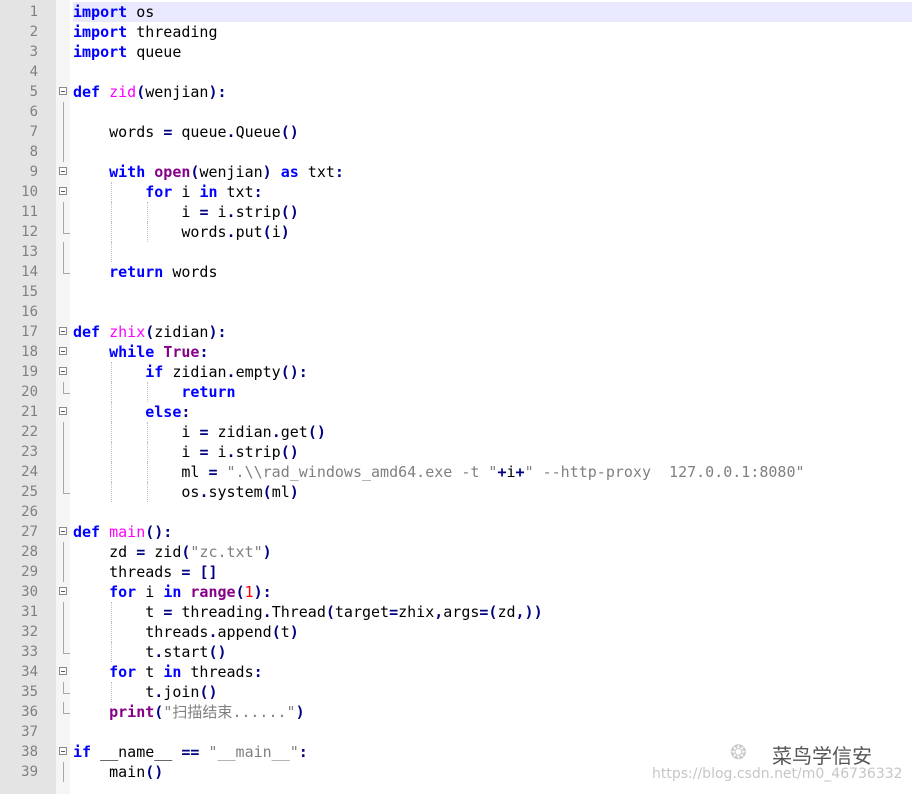 The height and width of the screenshot is (794, 912). I want to click on code-line: 20 return, so click(456, 392).